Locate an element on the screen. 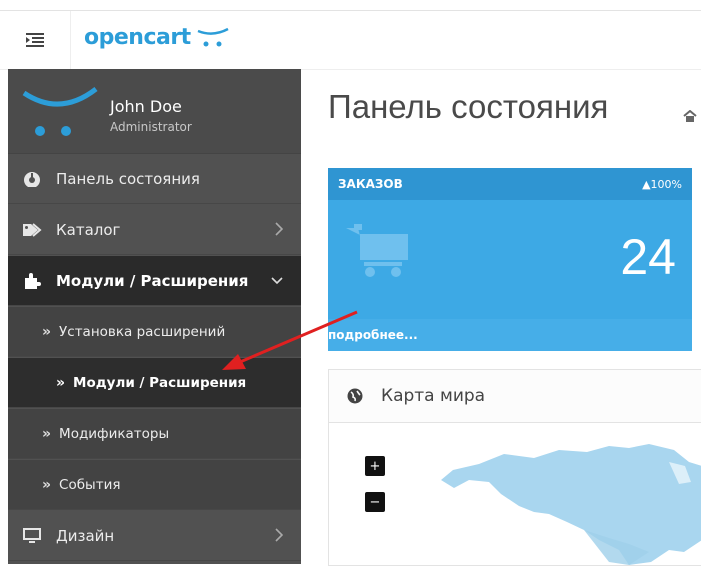 This screenshot has width=701, height=566. opencart-logo: opencart is located at coordinates (156, 37).